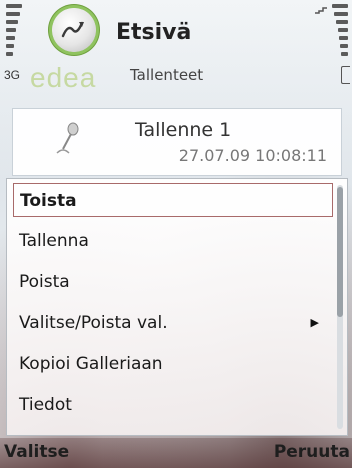  I want to click on menu-item-label: Tallenna, so click(54, 241).